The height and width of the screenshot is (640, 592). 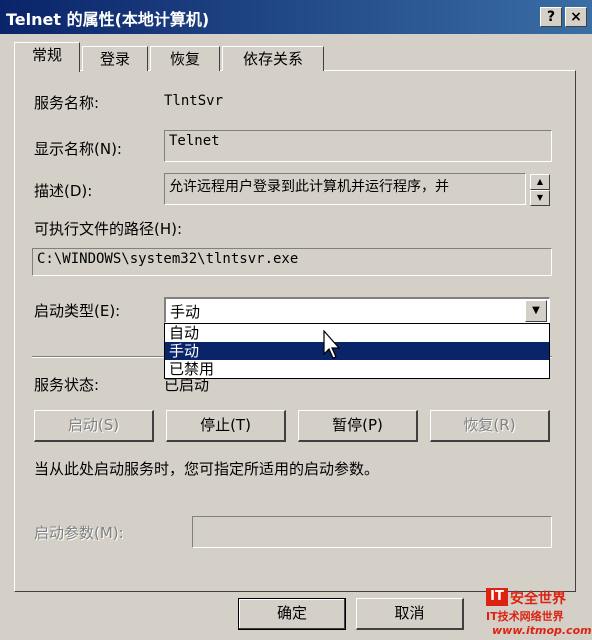 I want to click on pause-button: 暂停(P), so click(x=358, y=426).